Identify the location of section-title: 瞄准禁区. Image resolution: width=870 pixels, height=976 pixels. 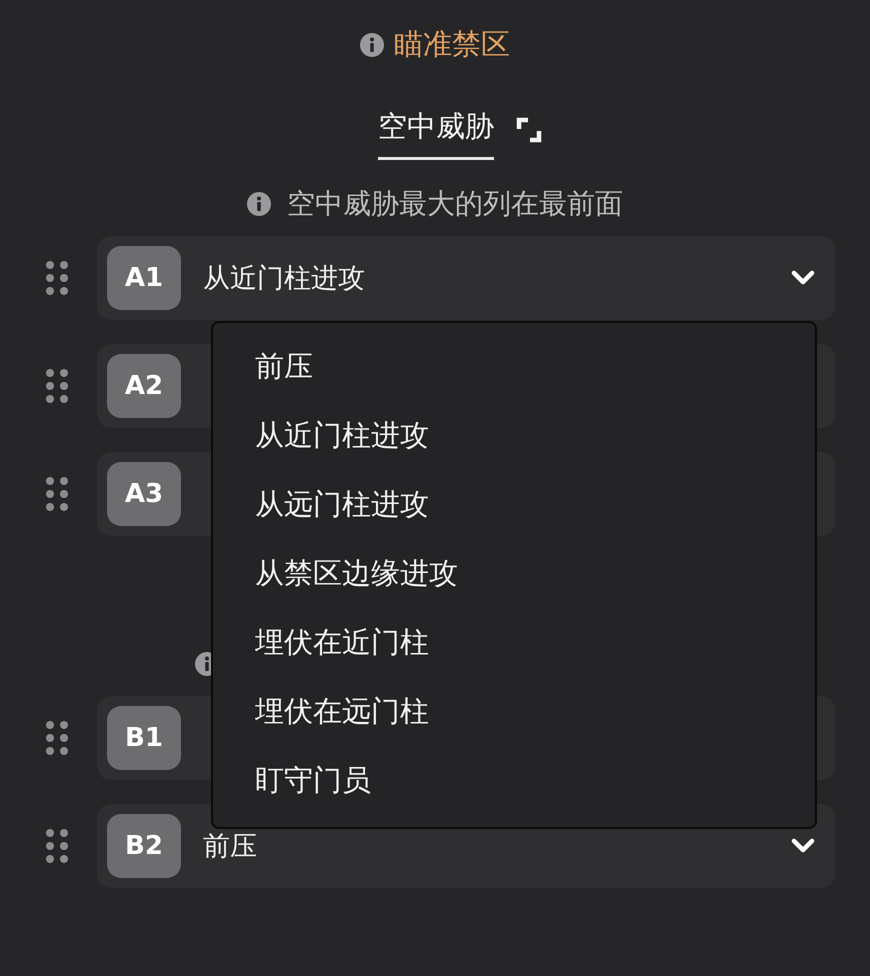
(452, 44).